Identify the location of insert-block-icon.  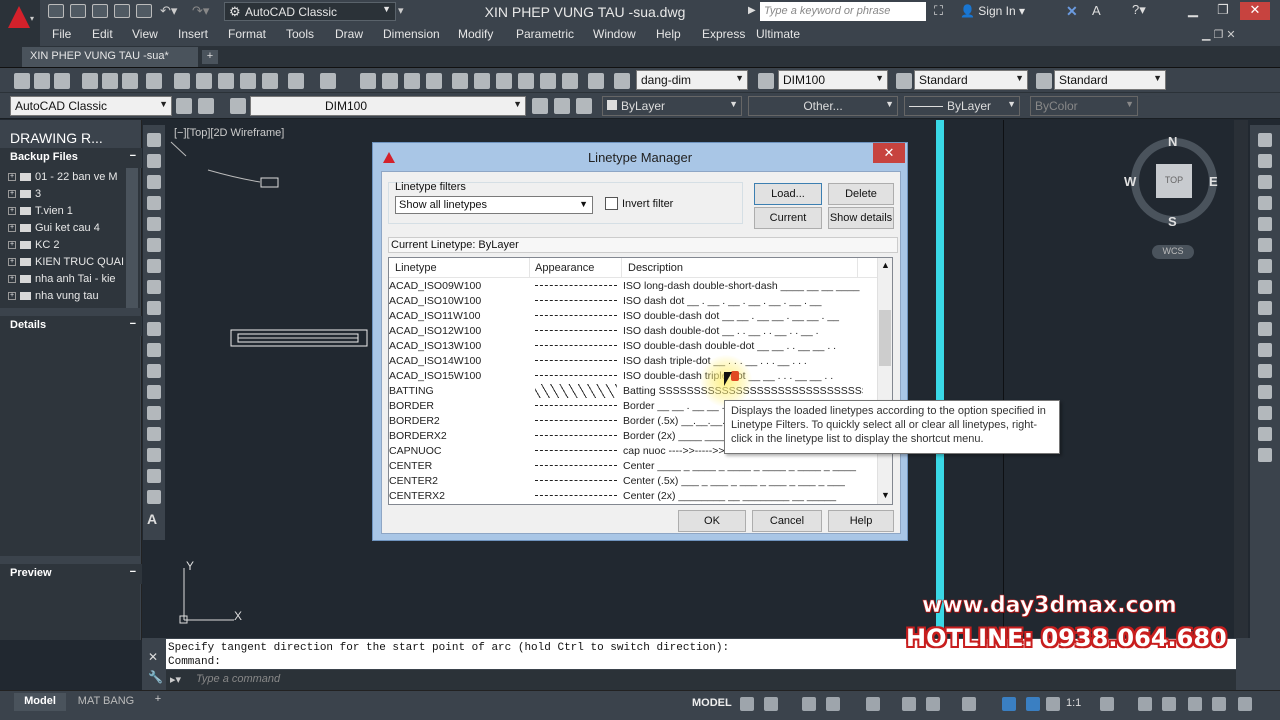
(154, 371).